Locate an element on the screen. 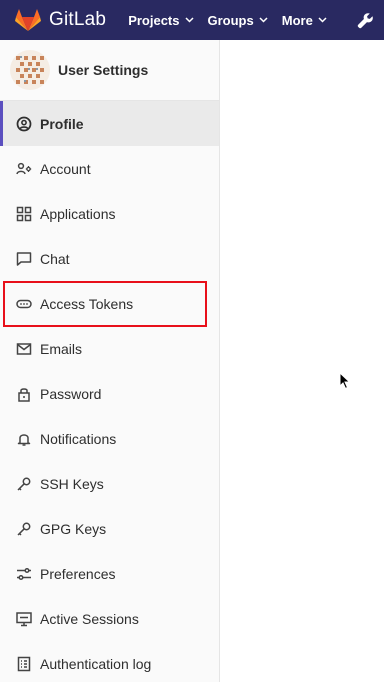  top-navbar: GitLab Projects Groups More is located at coordinates (192, 20).